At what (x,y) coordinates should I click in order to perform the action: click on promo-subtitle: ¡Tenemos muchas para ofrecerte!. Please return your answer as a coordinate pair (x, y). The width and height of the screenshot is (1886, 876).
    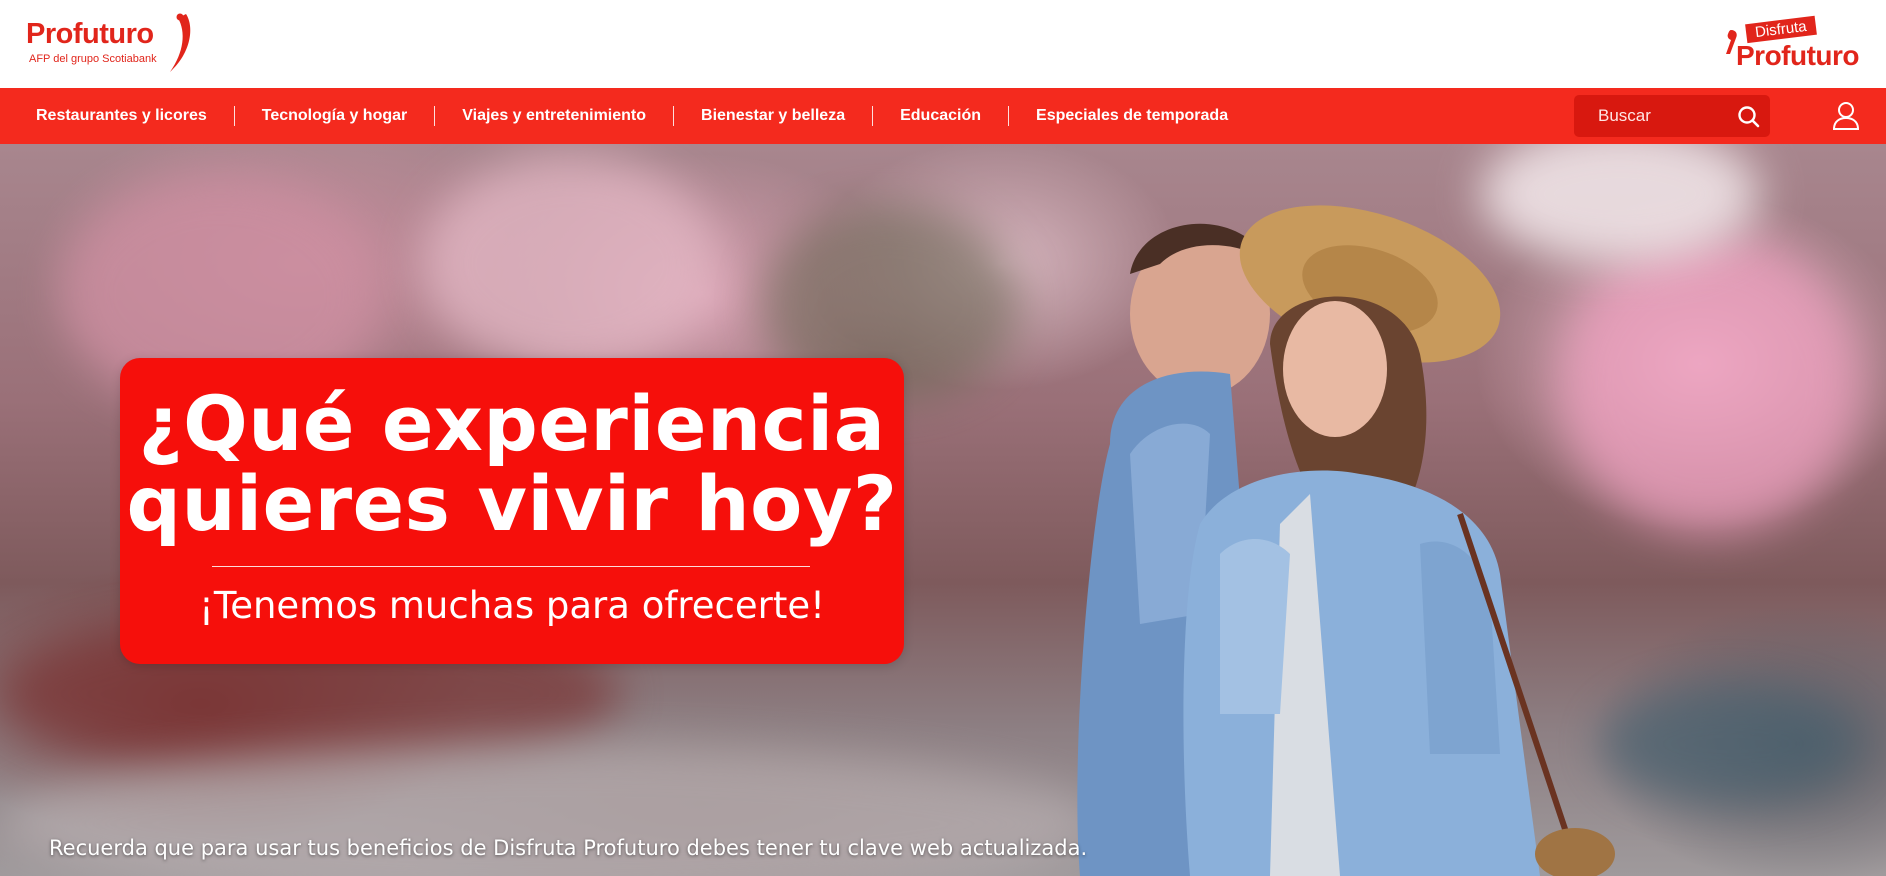
    Looking at the image, I should click on (512, 605).